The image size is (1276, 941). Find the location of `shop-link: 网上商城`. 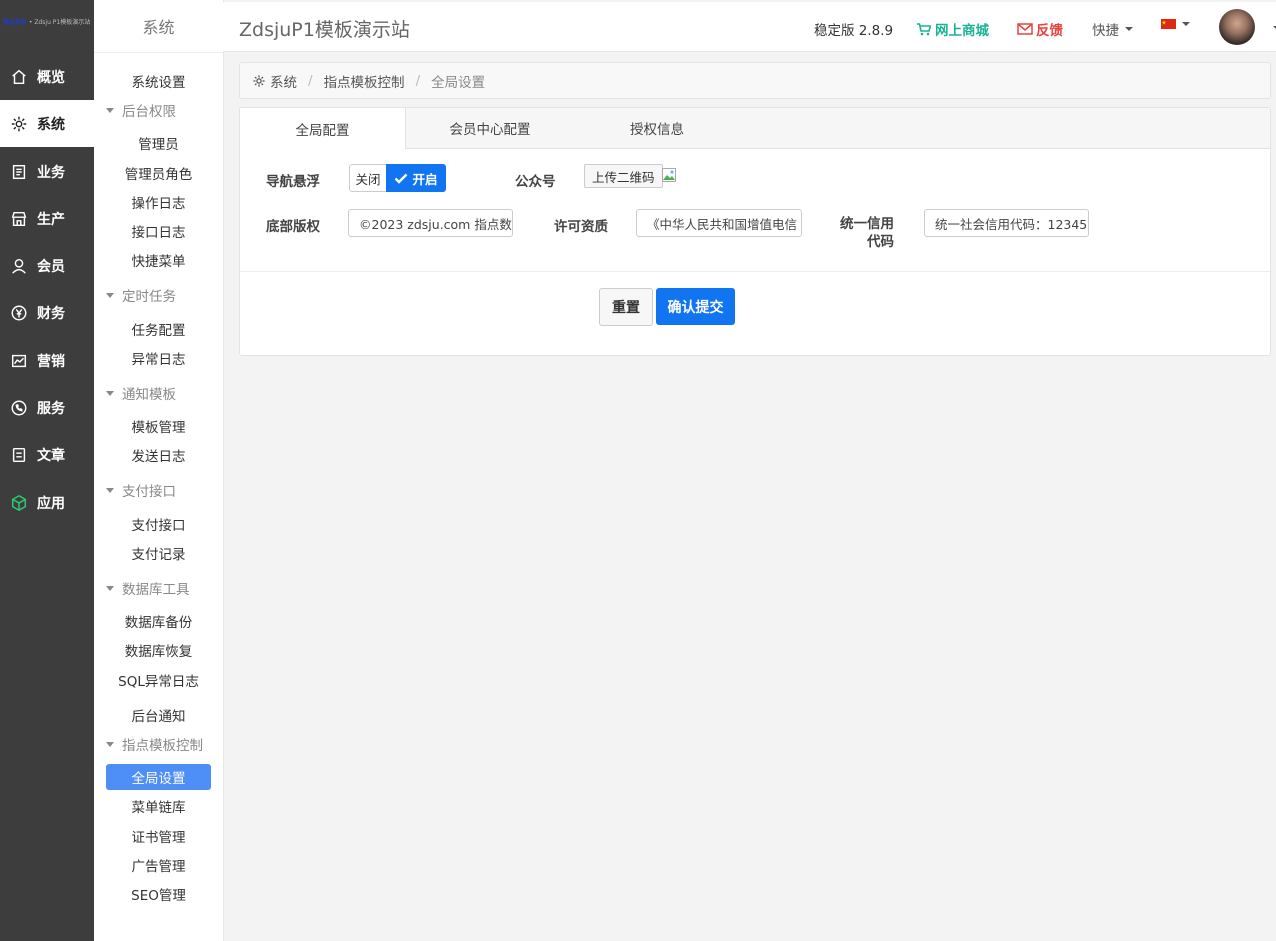

shop-link: 网上商城 is located at coordinates (953, 29).